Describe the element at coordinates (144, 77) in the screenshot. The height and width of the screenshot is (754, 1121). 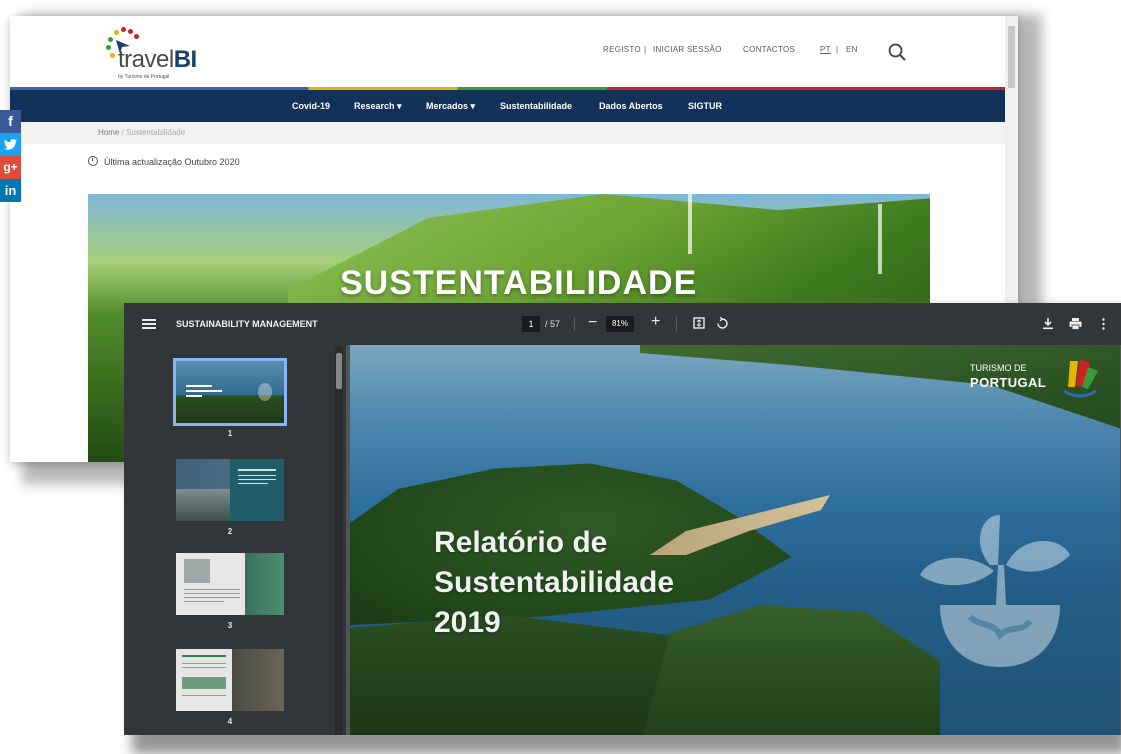
I see `logo-tagline: by Turismo de Portugal` at that location.